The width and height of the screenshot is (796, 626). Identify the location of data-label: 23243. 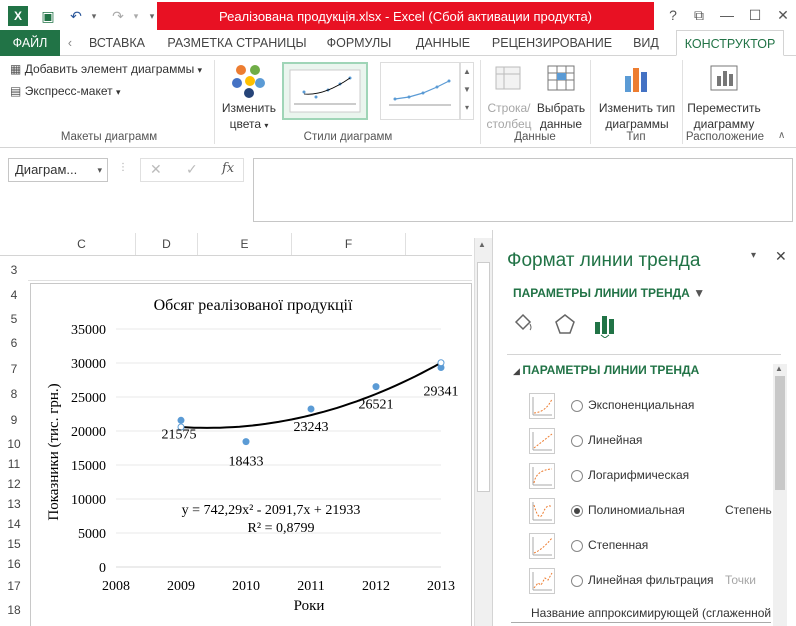
(311, 427).